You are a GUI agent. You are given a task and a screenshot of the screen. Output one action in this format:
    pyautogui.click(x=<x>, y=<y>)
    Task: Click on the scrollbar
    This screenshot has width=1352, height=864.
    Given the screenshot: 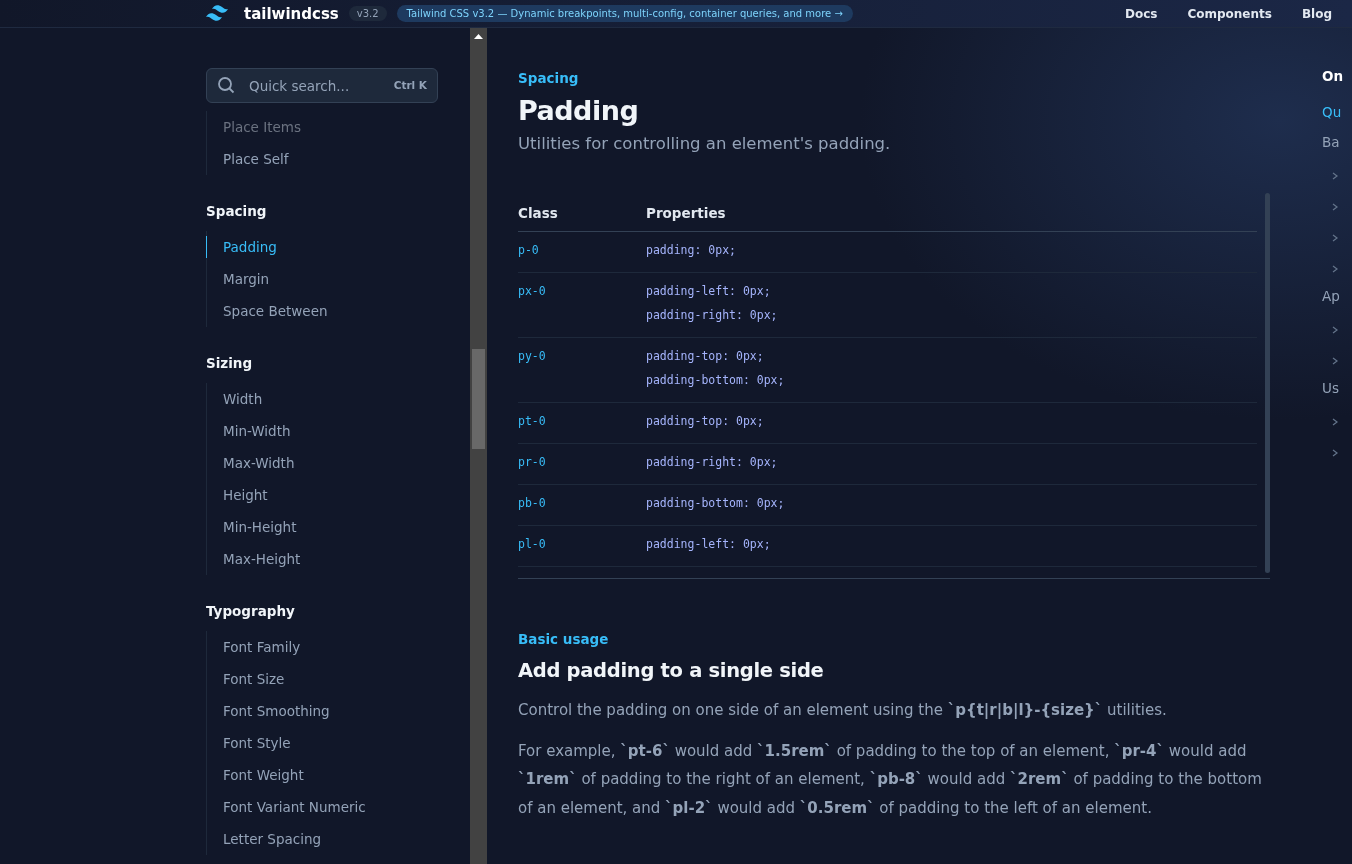 What is the action you would take?
    pyautogui.click(x=478, y=446)
    